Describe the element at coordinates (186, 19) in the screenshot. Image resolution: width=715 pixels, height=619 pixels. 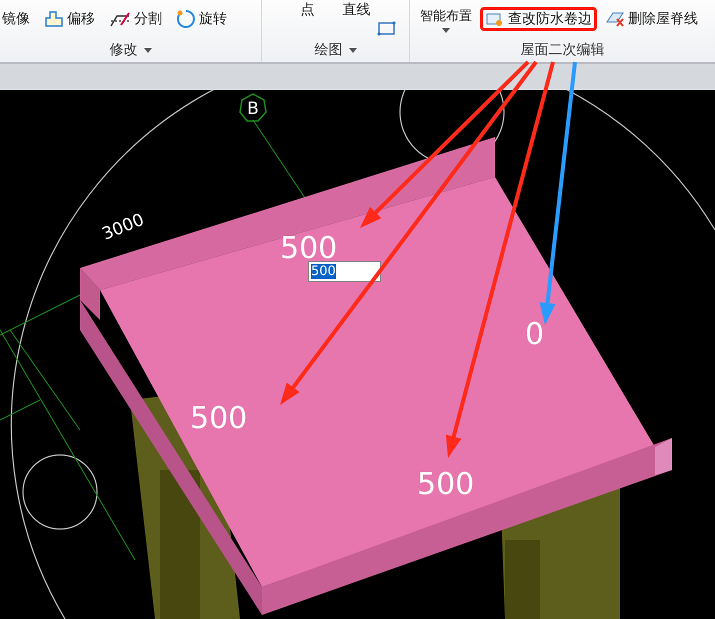
I see `rotate-icon` at that location.